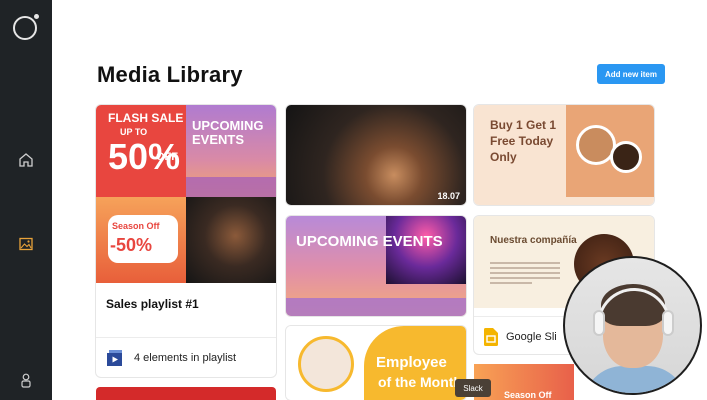 The height and width of the screenshot is (400, 707). I want to click on employee-thumbnail: Employee of the Month, so click(376, 363).